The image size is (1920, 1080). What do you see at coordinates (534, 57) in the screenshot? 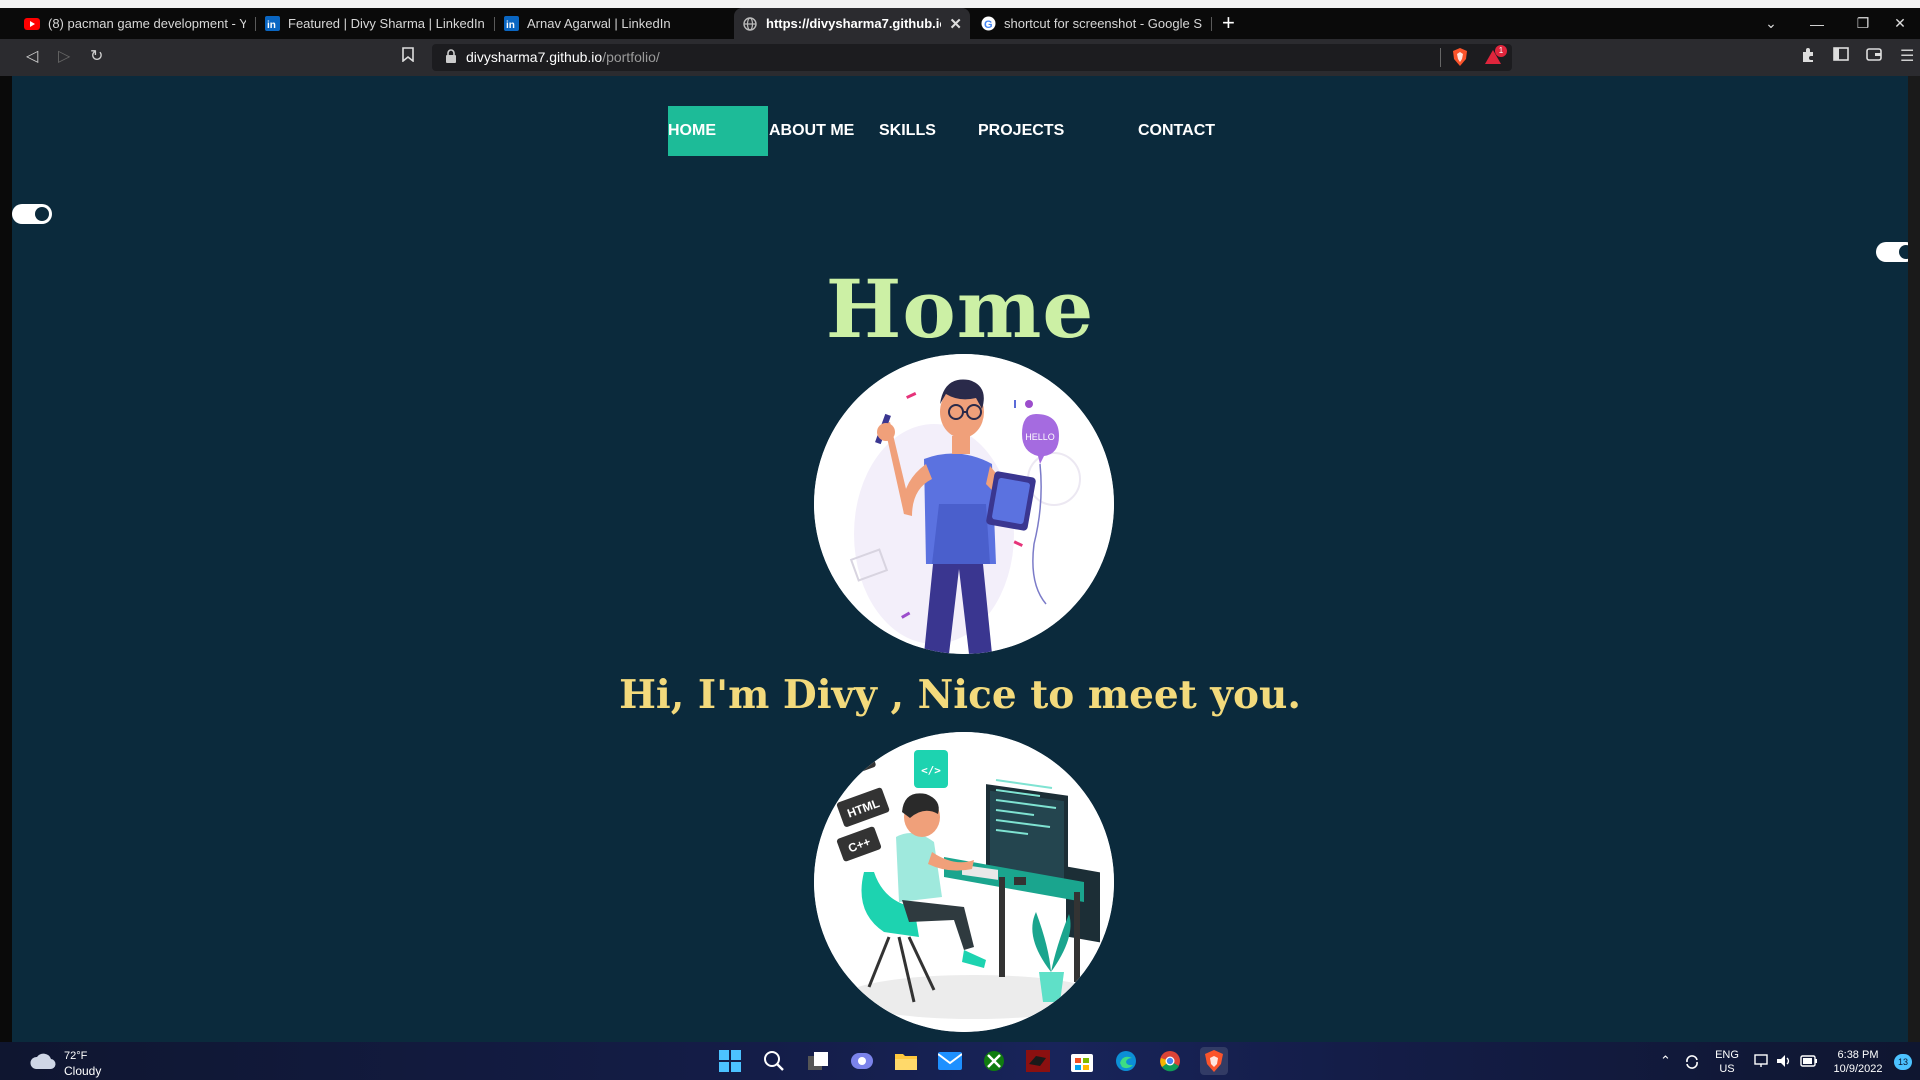
I see `url-host: divysharma7.github.io` at bounding box center [534, 57].